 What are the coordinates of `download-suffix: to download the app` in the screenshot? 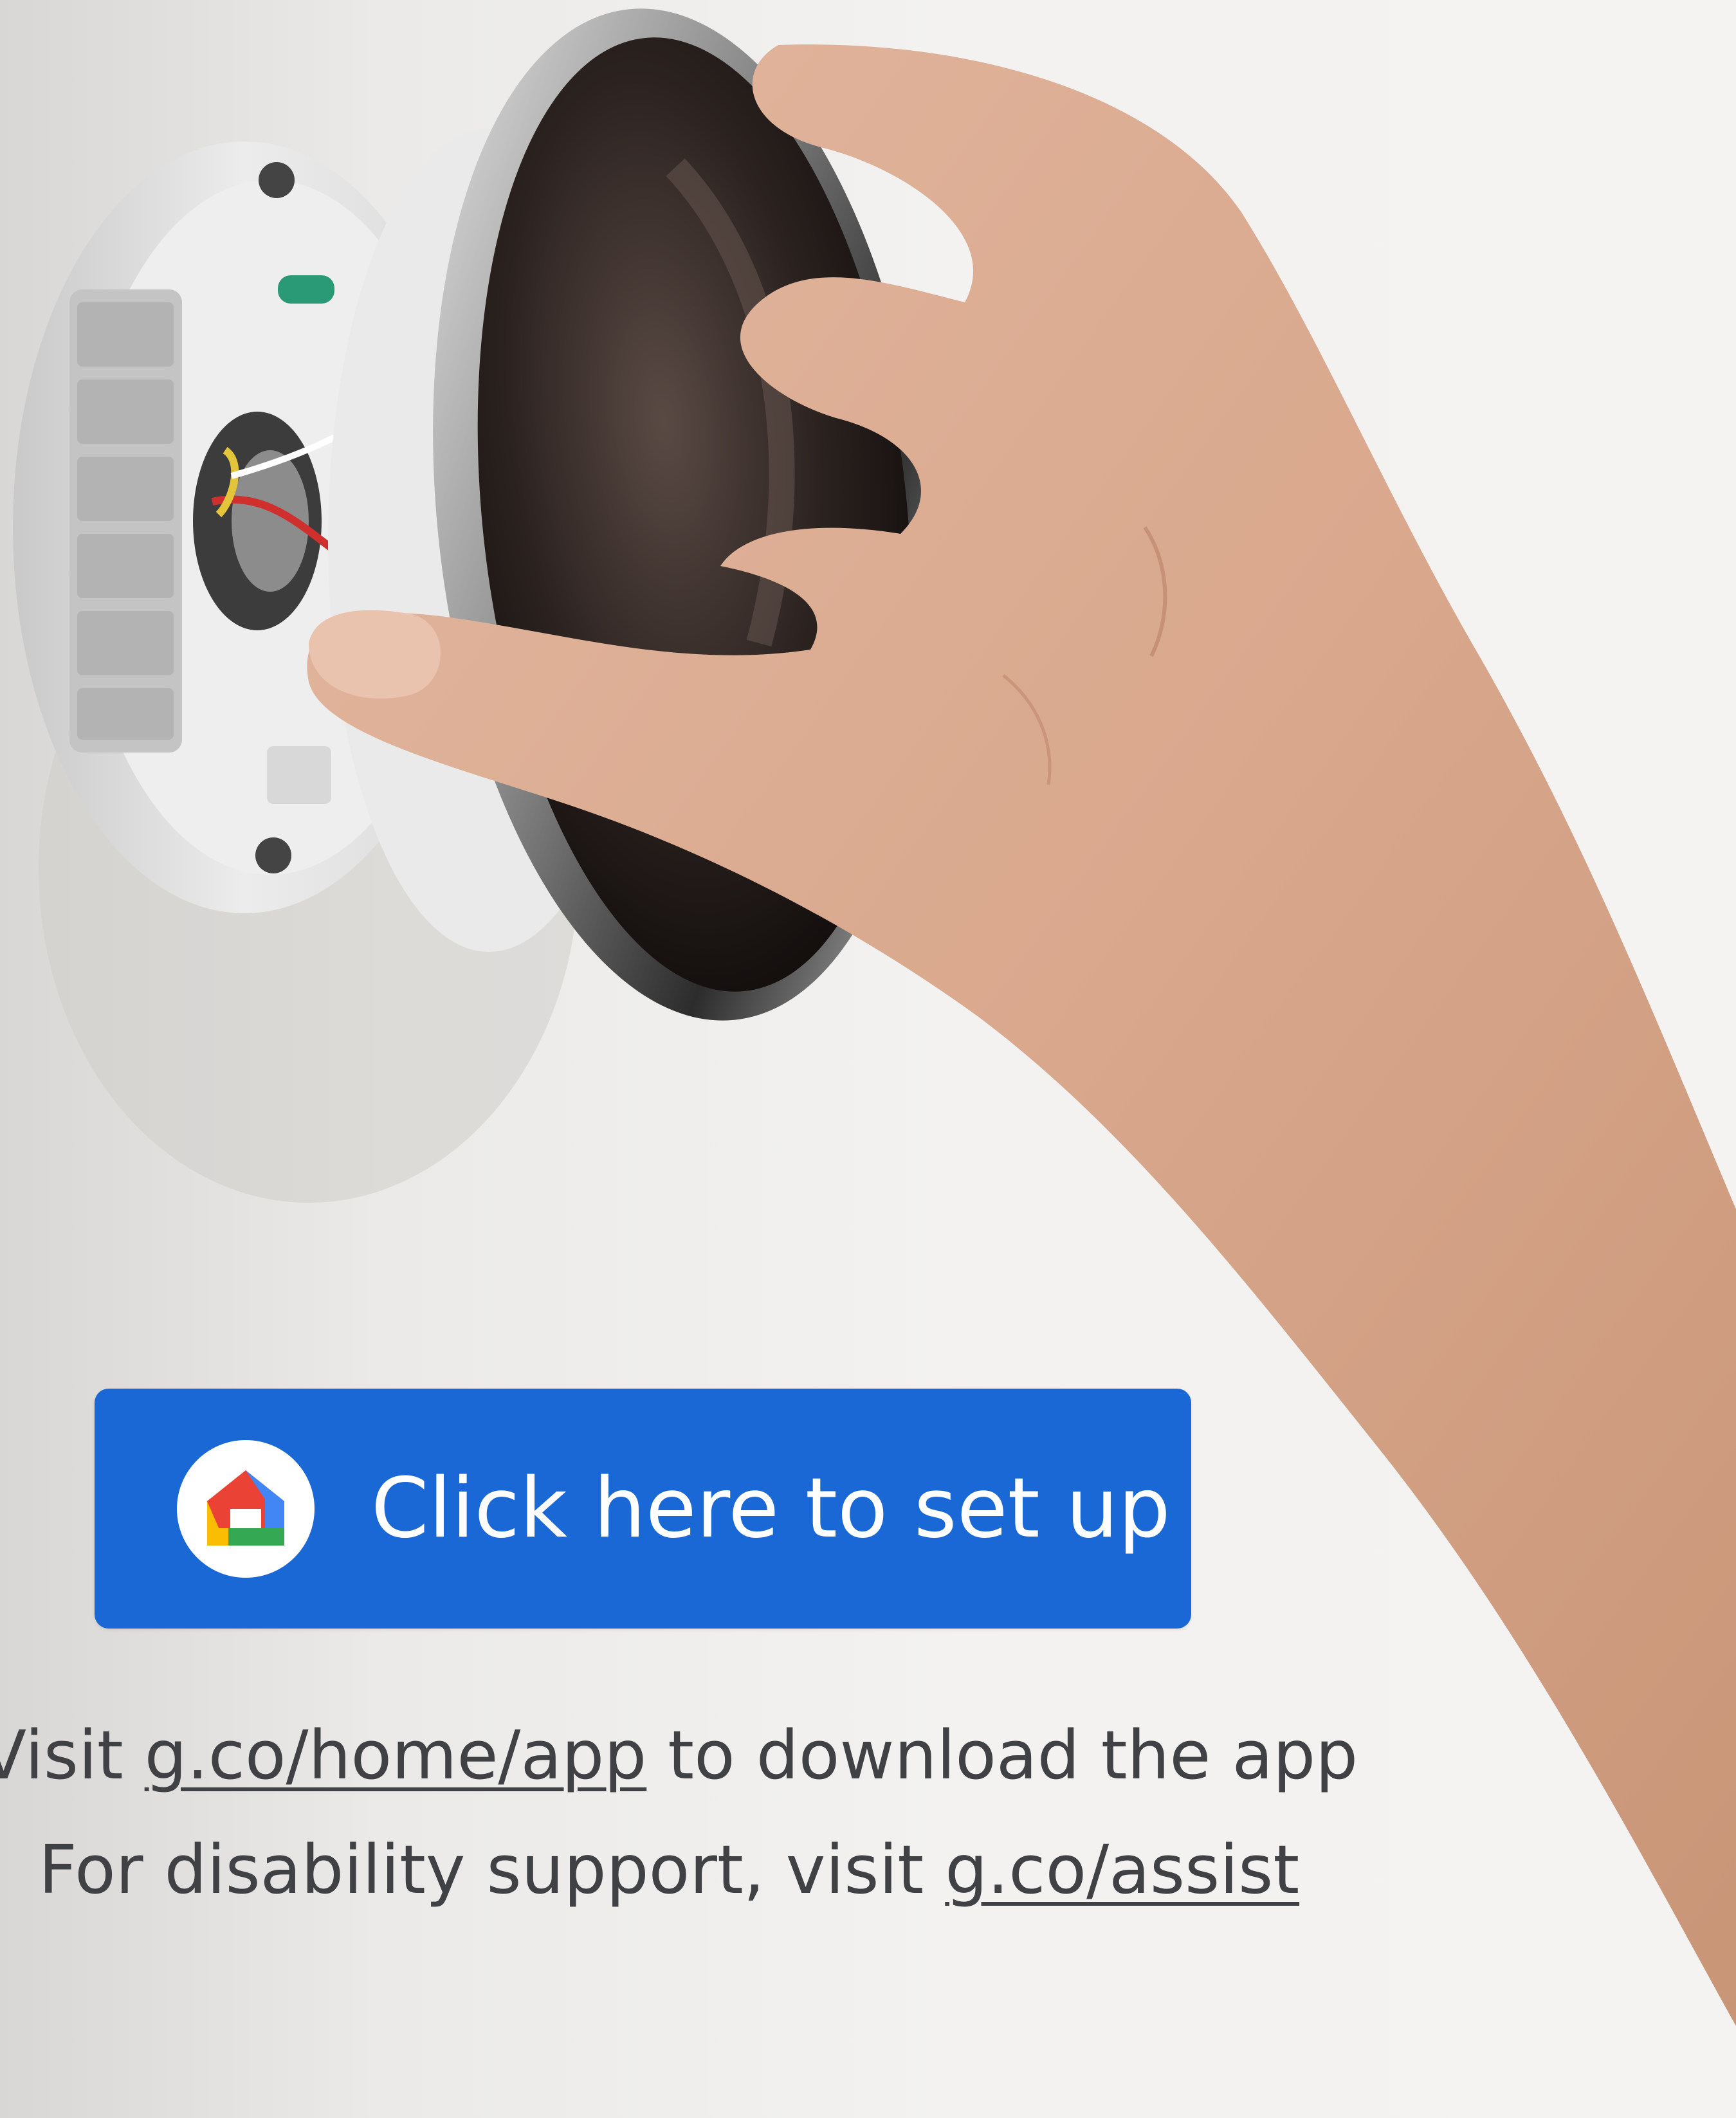 It's located at (1002, 1755).